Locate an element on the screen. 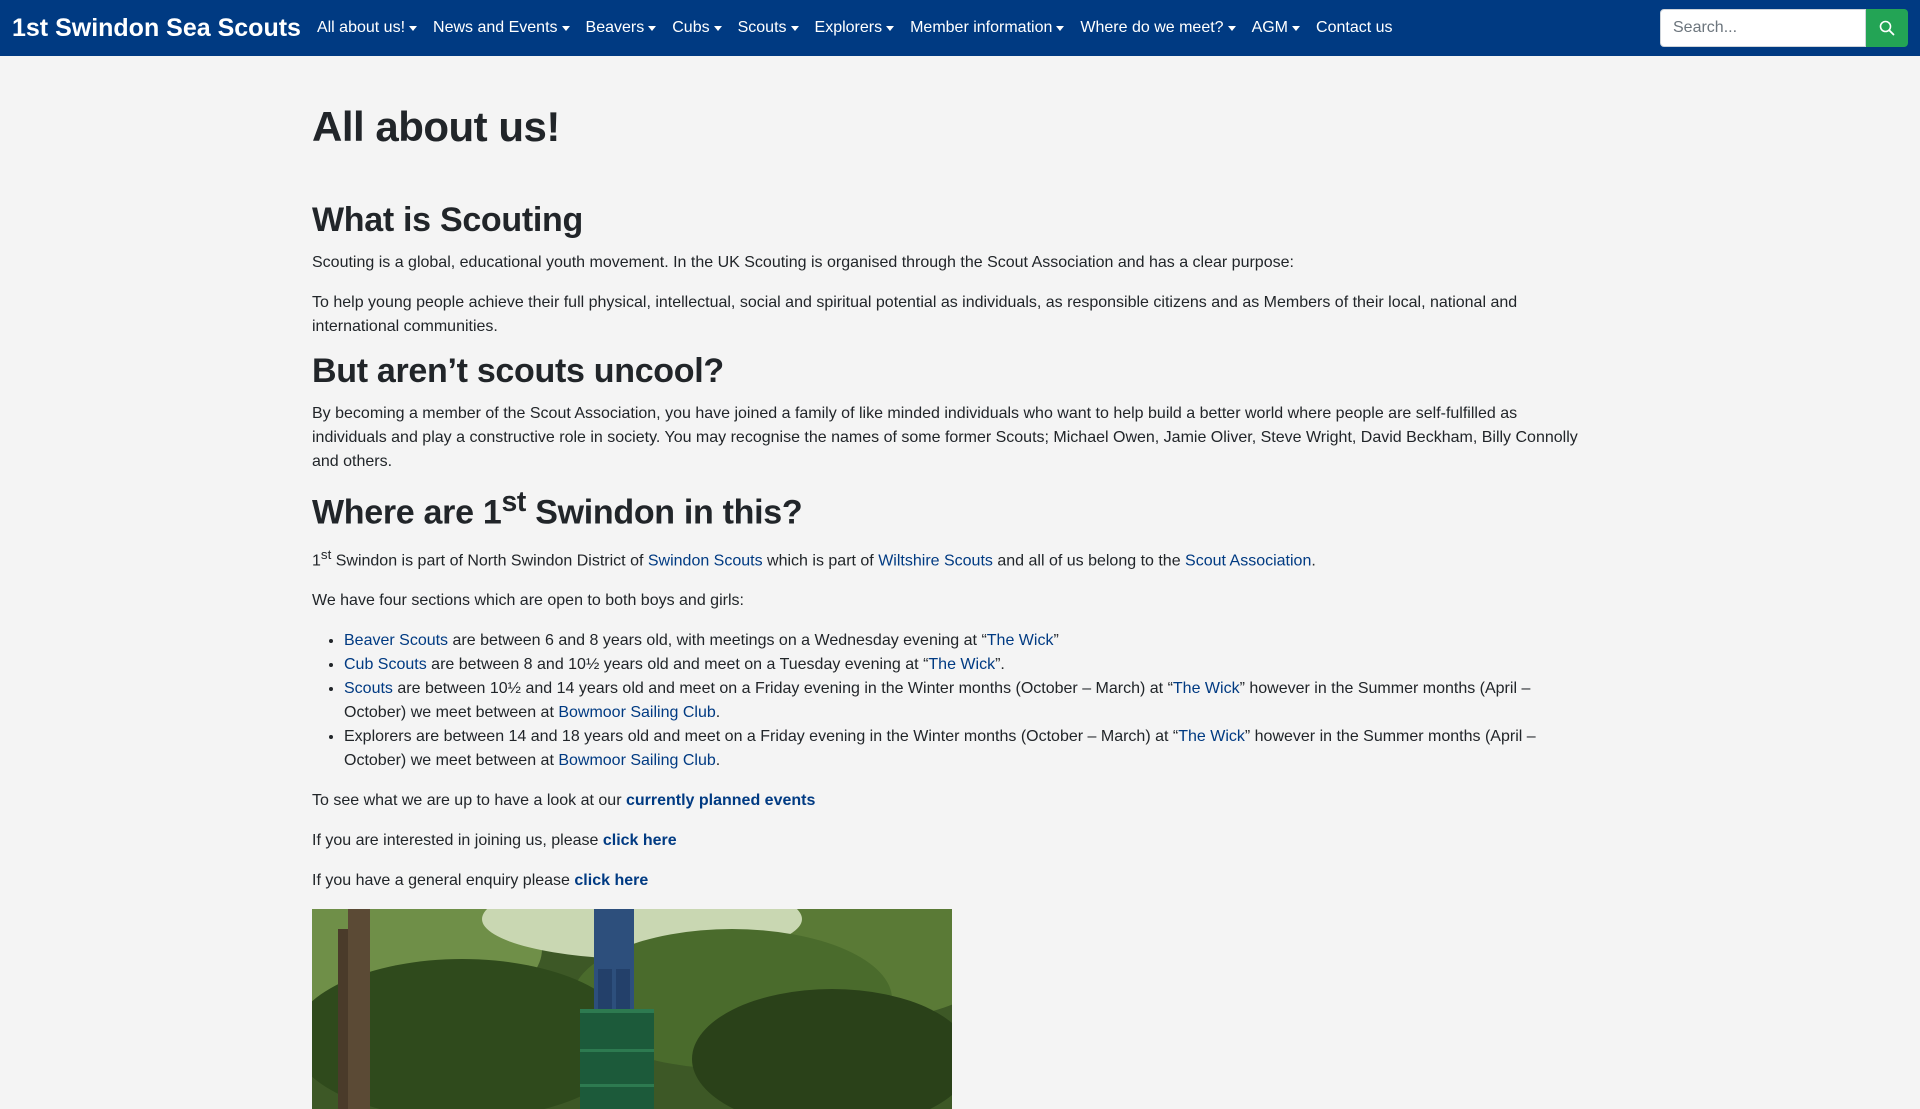  search-icon is located at coordinates (1887, 28).